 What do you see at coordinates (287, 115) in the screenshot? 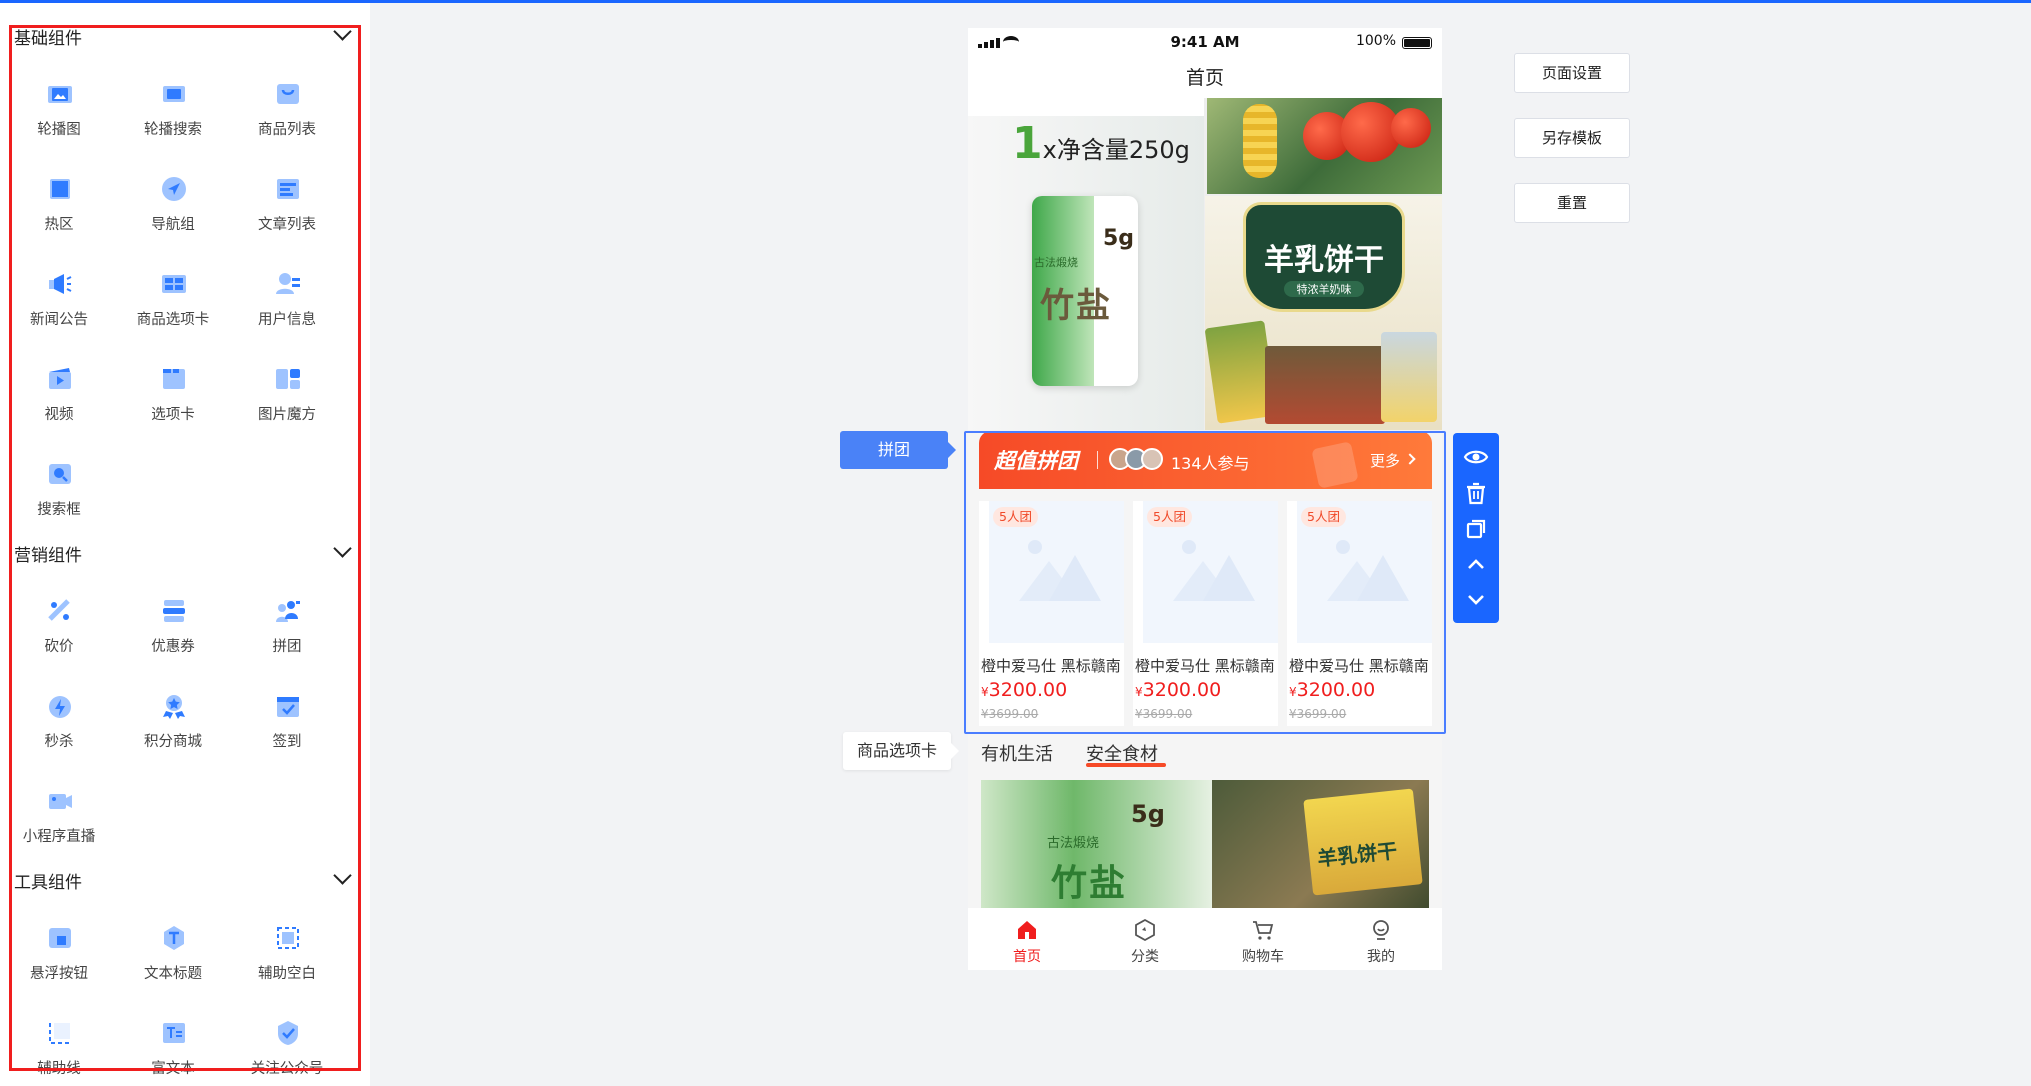
I see `component-product-list: 商品列表` at bounding box center [287, 115].